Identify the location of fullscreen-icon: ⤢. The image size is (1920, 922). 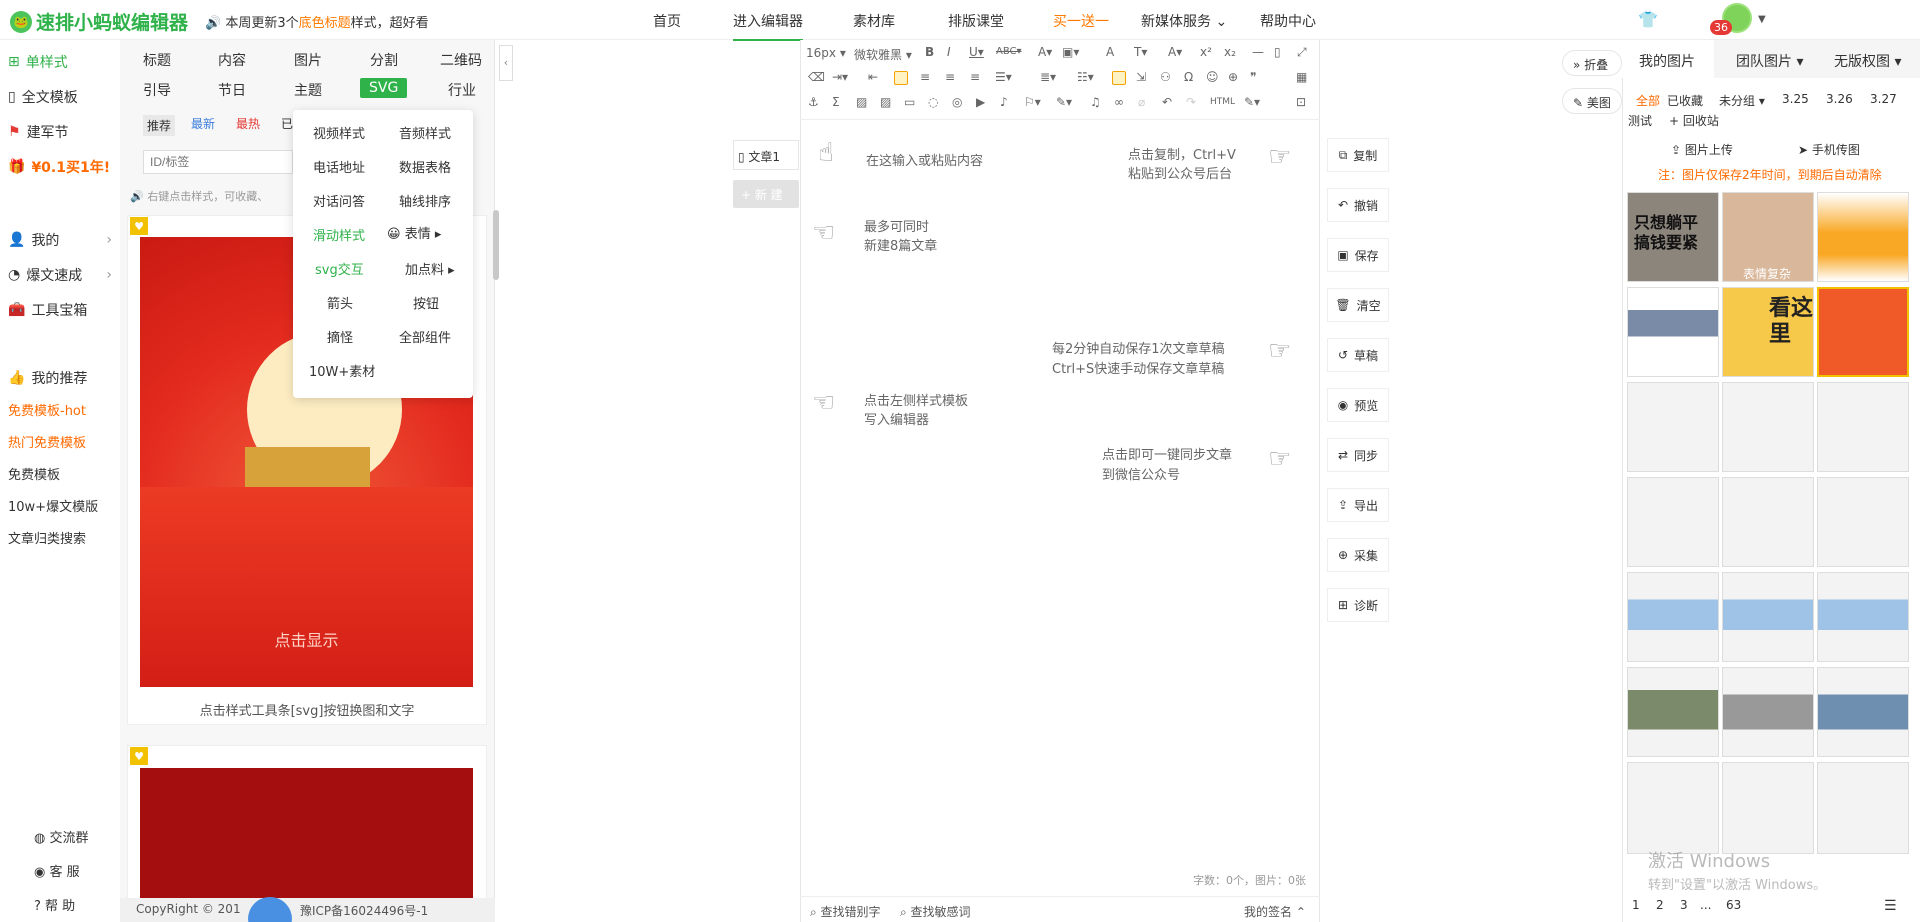
(1302, 52).